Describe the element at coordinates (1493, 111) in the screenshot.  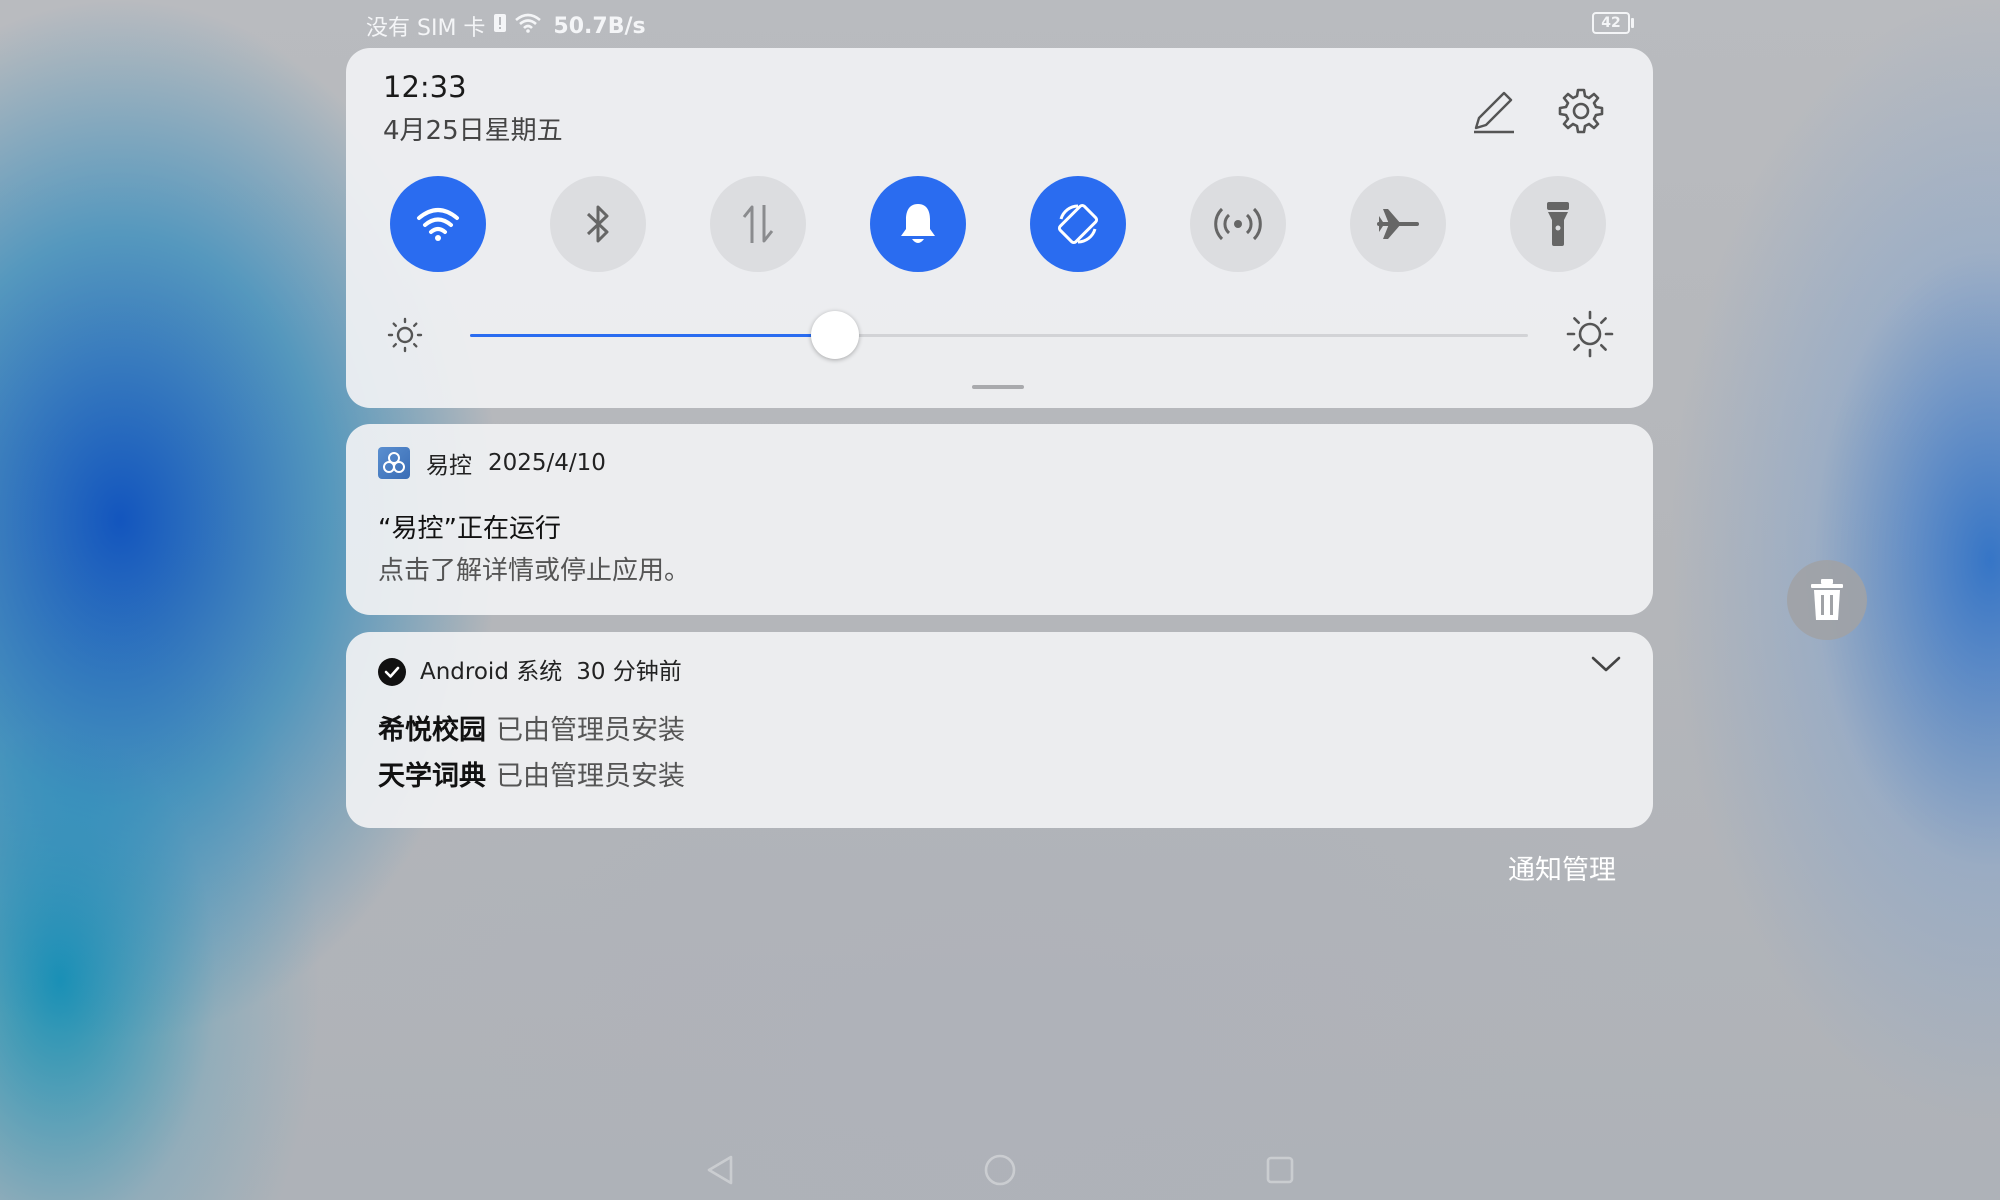
I see `edit-icon` at that location.